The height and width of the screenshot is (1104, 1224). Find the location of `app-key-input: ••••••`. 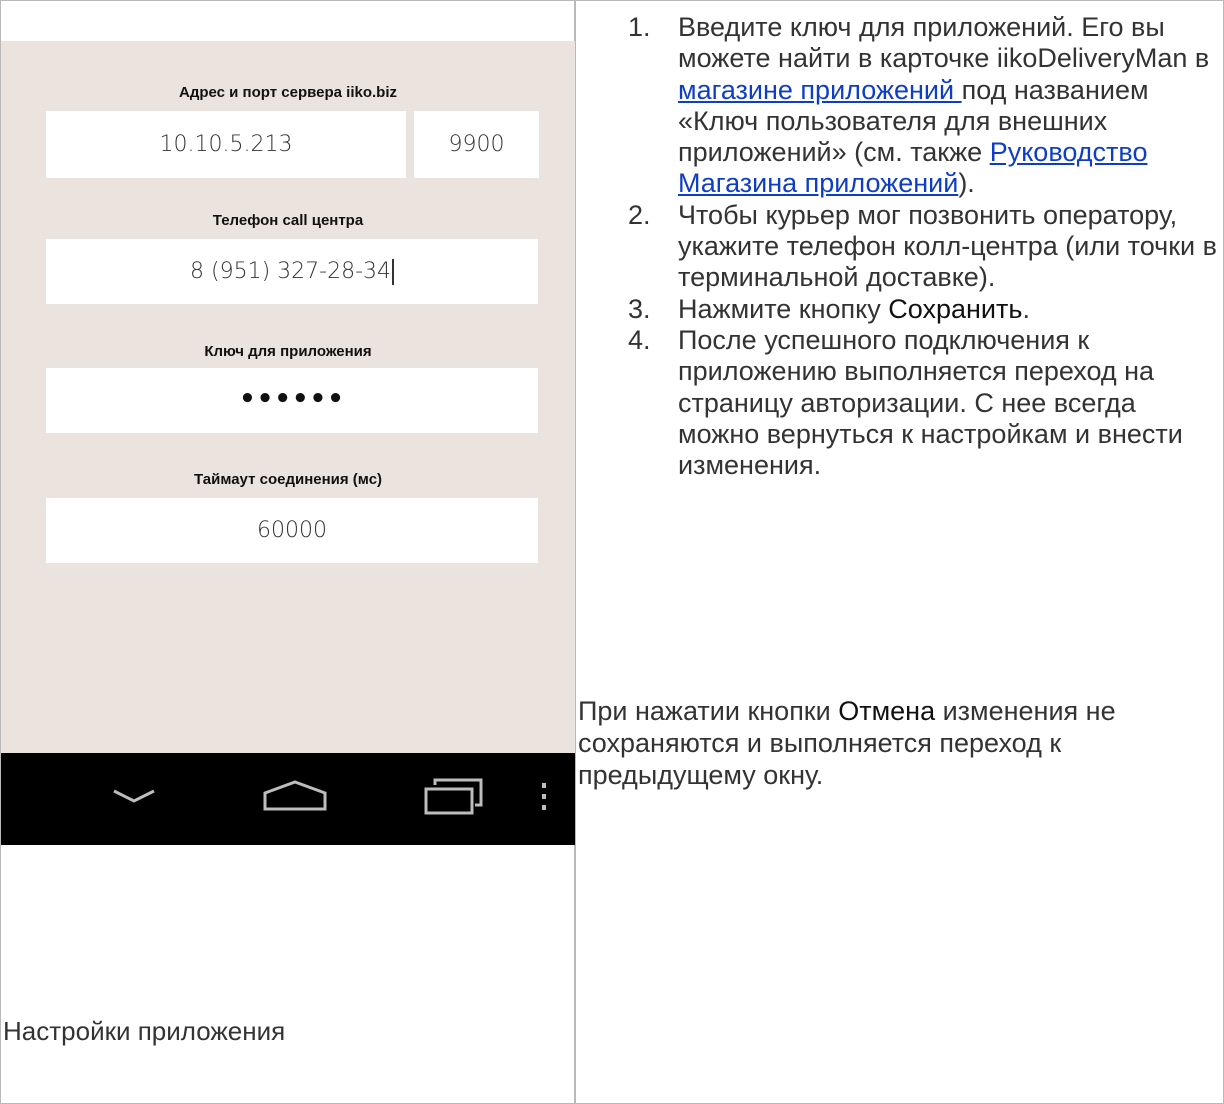

app-key-input: •••••• is located at coordinates (292, 400).